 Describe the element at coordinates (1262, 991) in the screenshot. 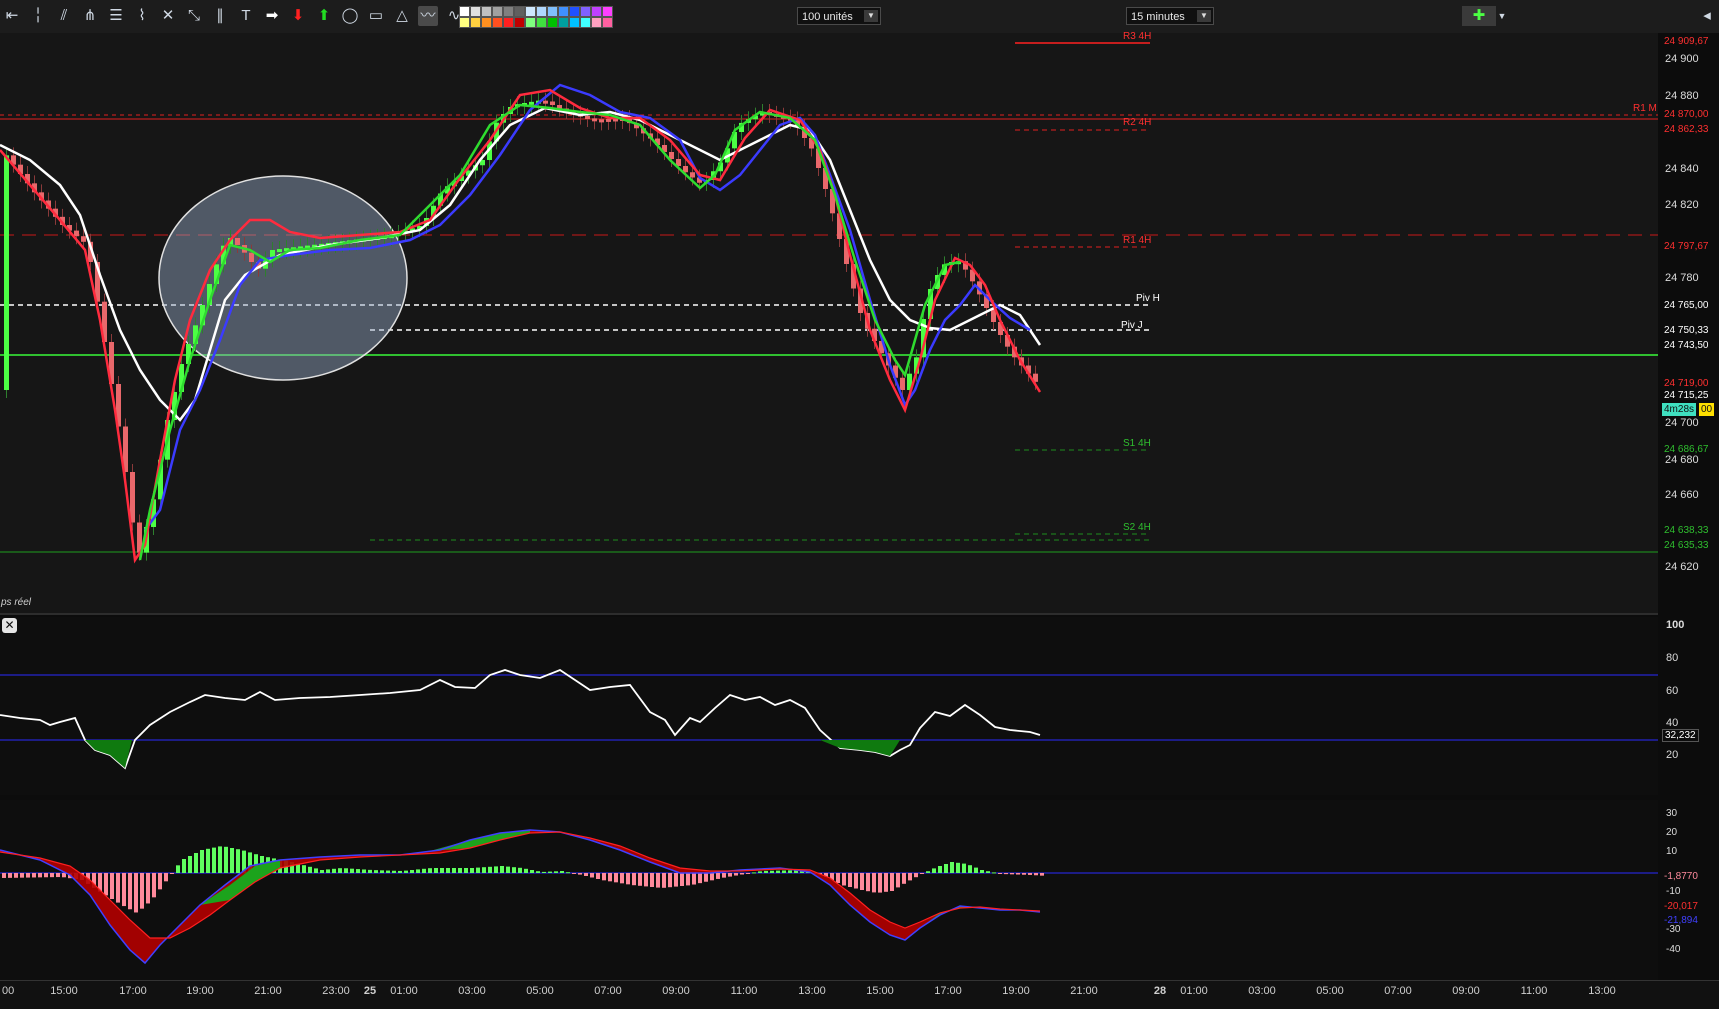

I see `time-axis-label: 03:00` at that location.